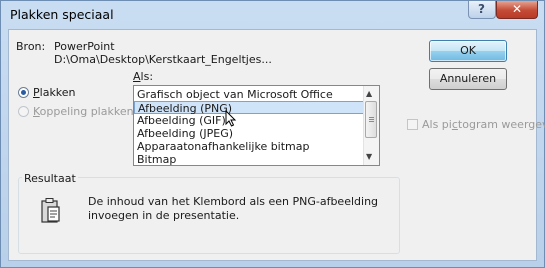  What do you see at coordinates (231, 118) in the screenshot?
I see `mouse-pointer-icon` at bounding box center [231, 118].